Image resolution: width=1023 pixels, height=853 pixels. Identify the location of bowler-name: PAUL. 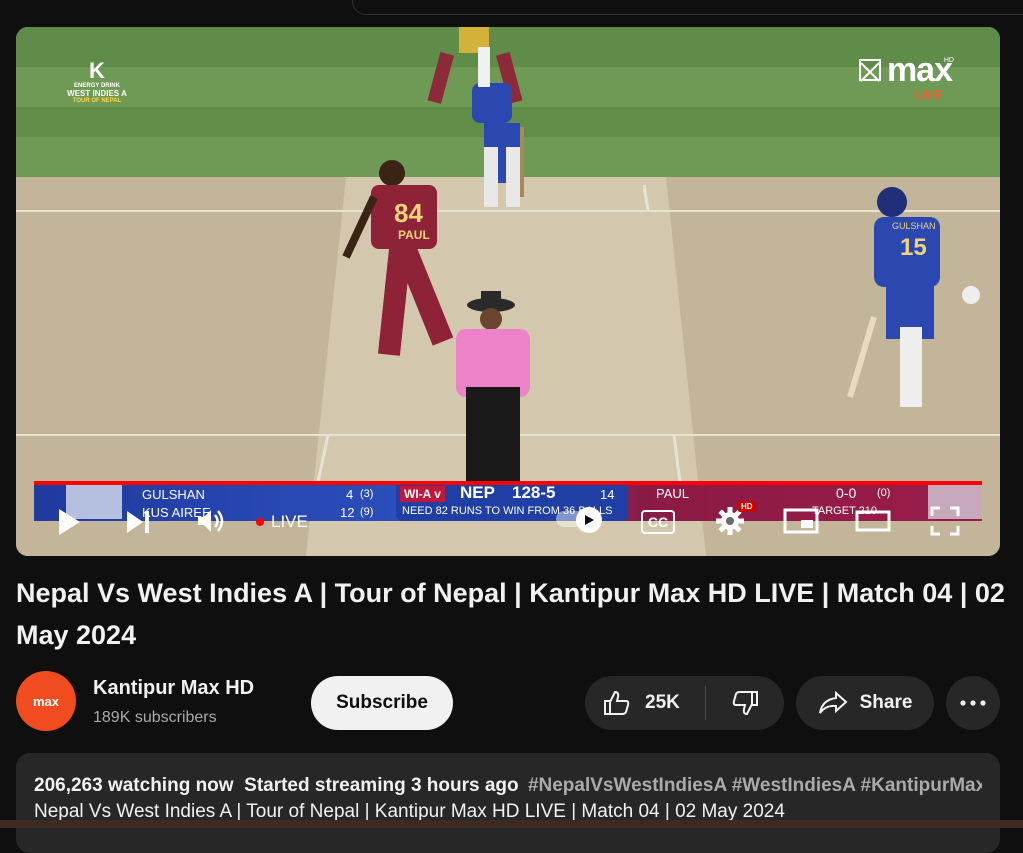
(672, 493).